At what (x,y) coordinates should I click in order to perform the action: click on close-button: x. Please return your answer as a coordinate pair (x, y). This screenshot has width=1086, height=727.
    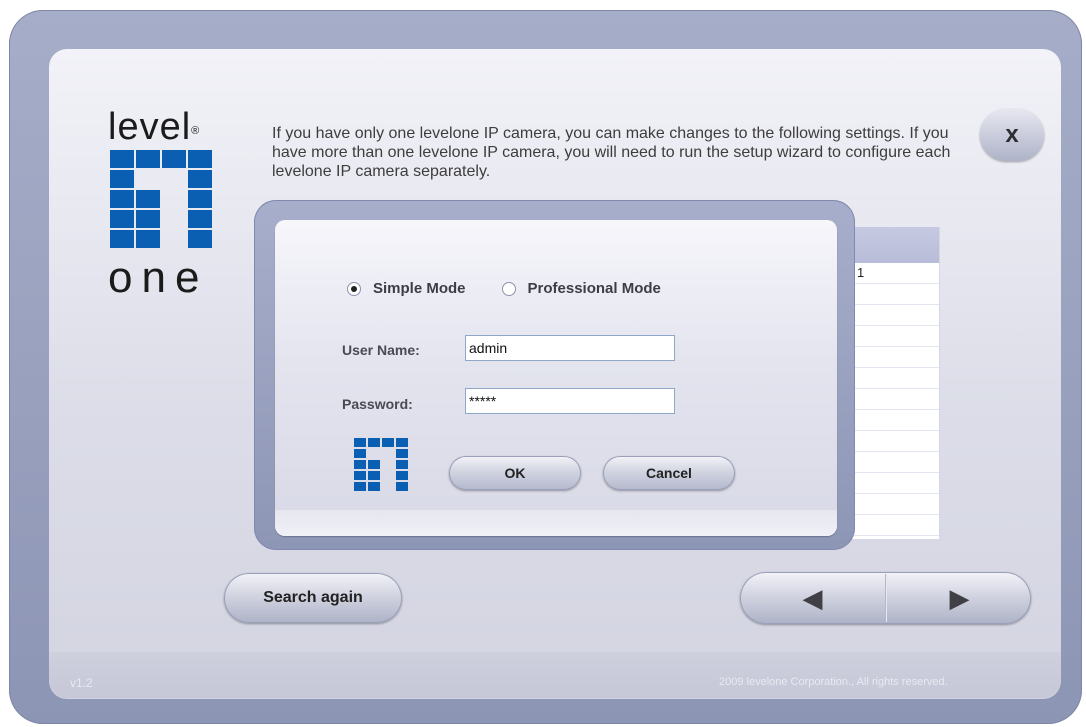
    Looking at the image, I should click on (1012, 135).